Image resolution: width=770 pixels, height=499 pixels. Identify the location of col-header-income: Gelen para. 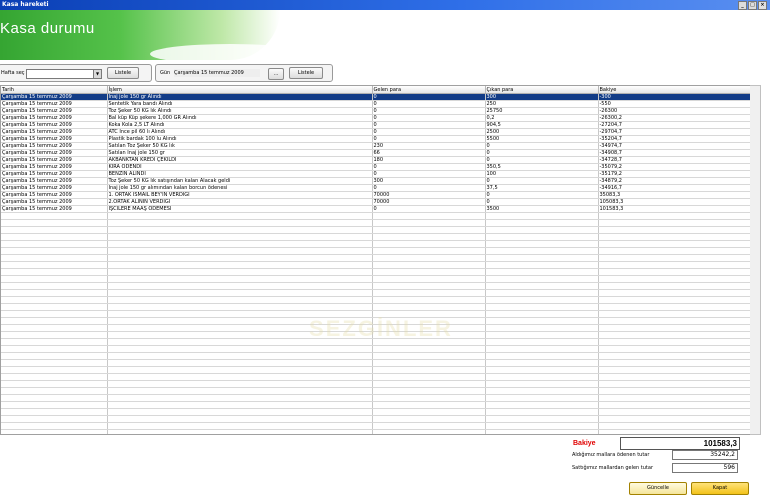
(429, 90).